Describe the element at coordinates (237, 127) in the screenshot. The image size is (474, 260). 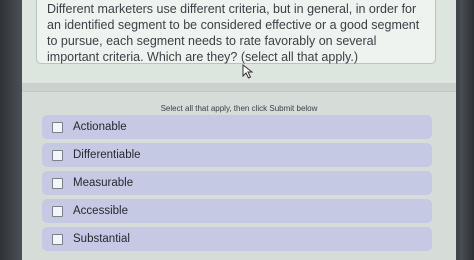
I see `option-actionable: Actionable` at that location.